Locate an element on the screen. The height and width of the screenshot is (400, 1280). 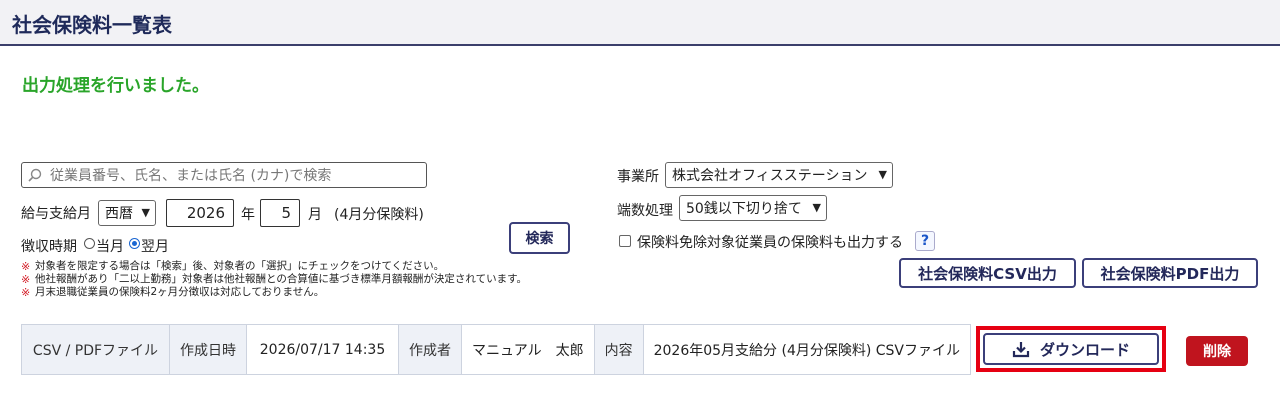
era-select: 西暦 ▼ is located at coordinates (127, 213).